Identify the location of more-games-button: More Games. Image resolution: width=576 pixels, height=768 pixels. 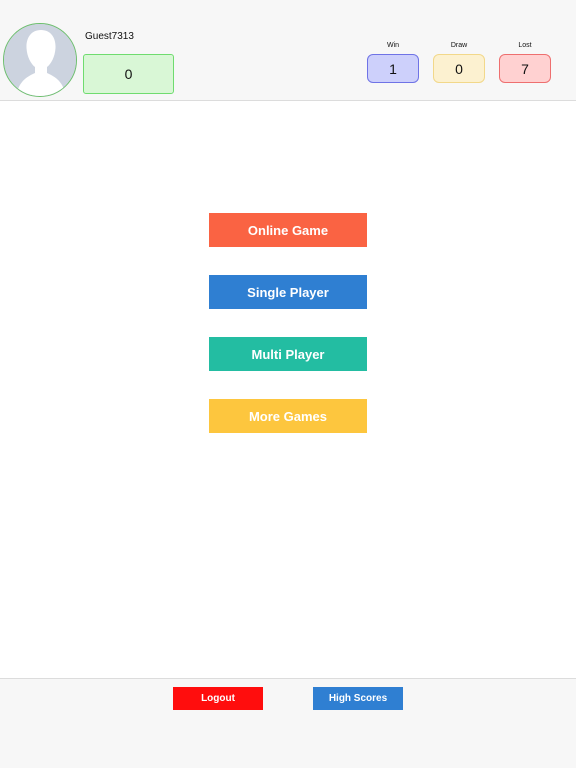
(288, 416).